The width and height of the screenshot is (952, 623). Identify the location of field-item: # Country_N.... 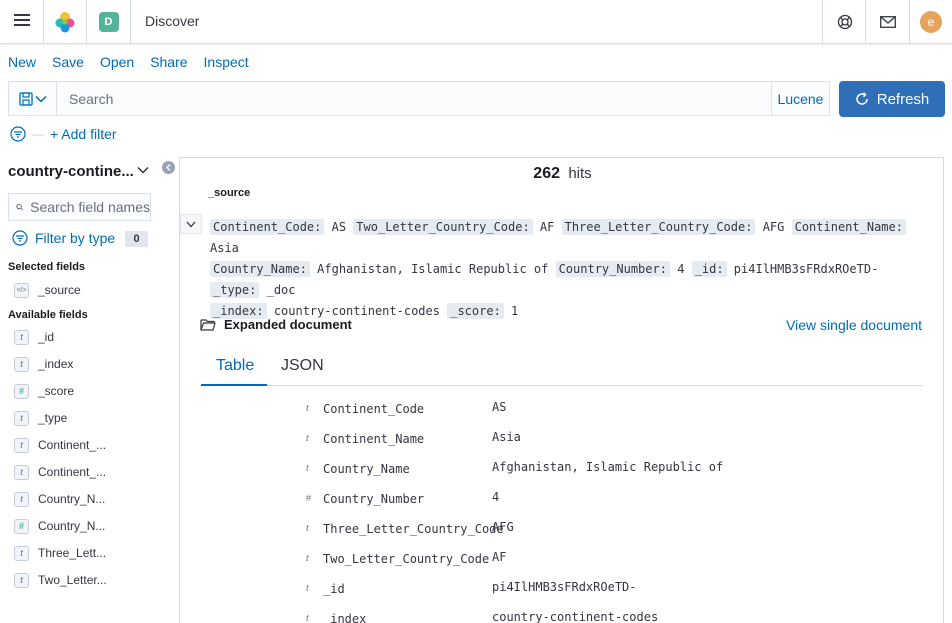
(59, 526).